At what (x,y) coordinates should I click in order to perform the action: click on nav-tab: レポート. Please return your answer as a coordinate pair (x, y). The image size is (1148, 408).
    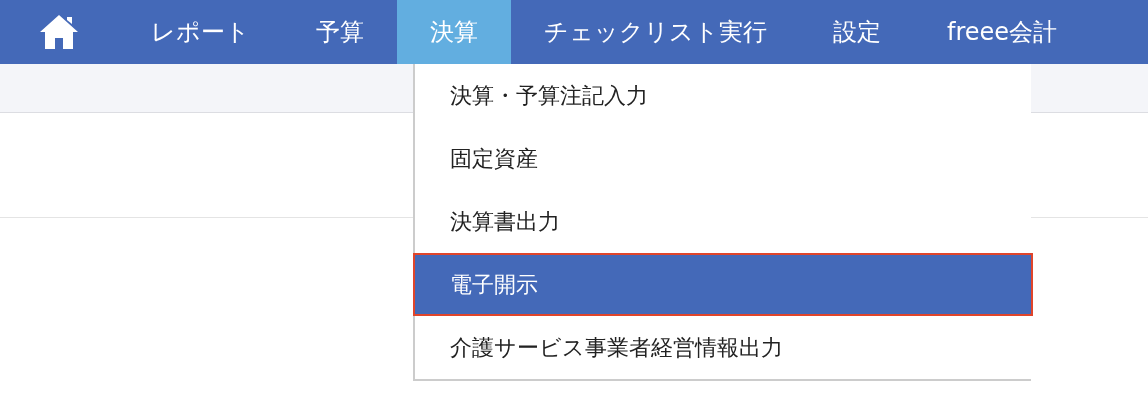
    Looking at the image, I should click on (200, 32).